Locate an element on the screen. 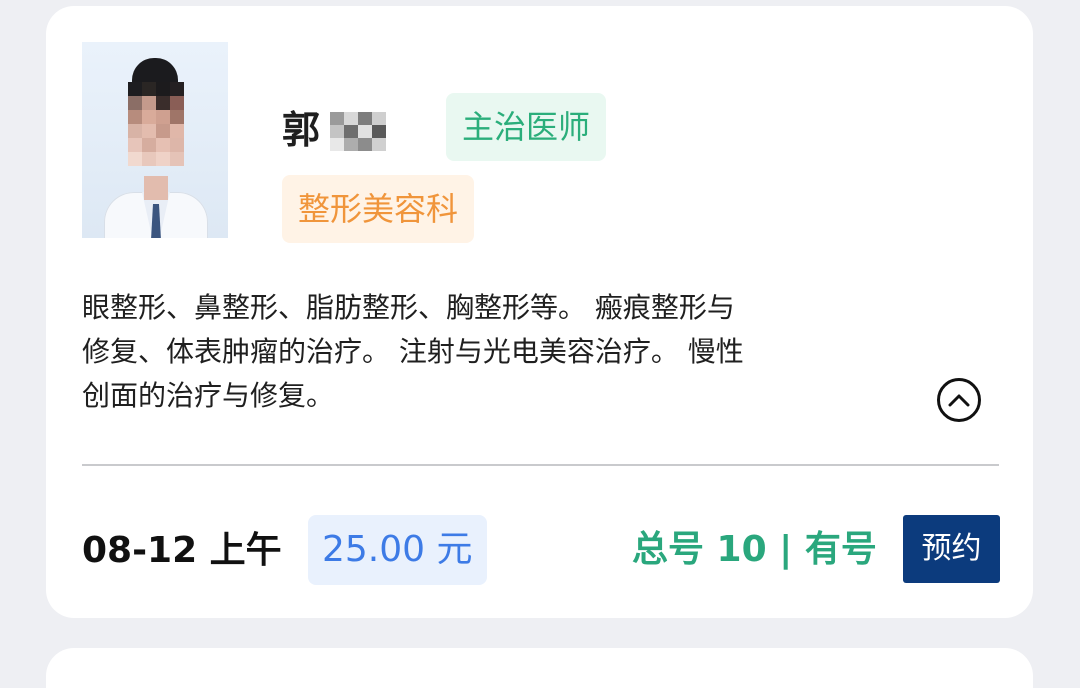  divider is located at coordinates (540, 465).